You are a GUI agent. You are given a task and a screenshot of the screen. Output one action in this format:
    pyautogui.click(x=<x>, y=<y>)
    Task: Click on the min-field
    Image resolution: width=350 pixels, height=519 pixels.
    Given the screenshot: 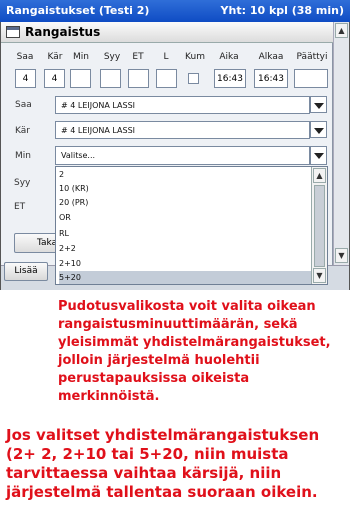 What is the action you would take?
    pyautogui.click(x=80, y=78)
    